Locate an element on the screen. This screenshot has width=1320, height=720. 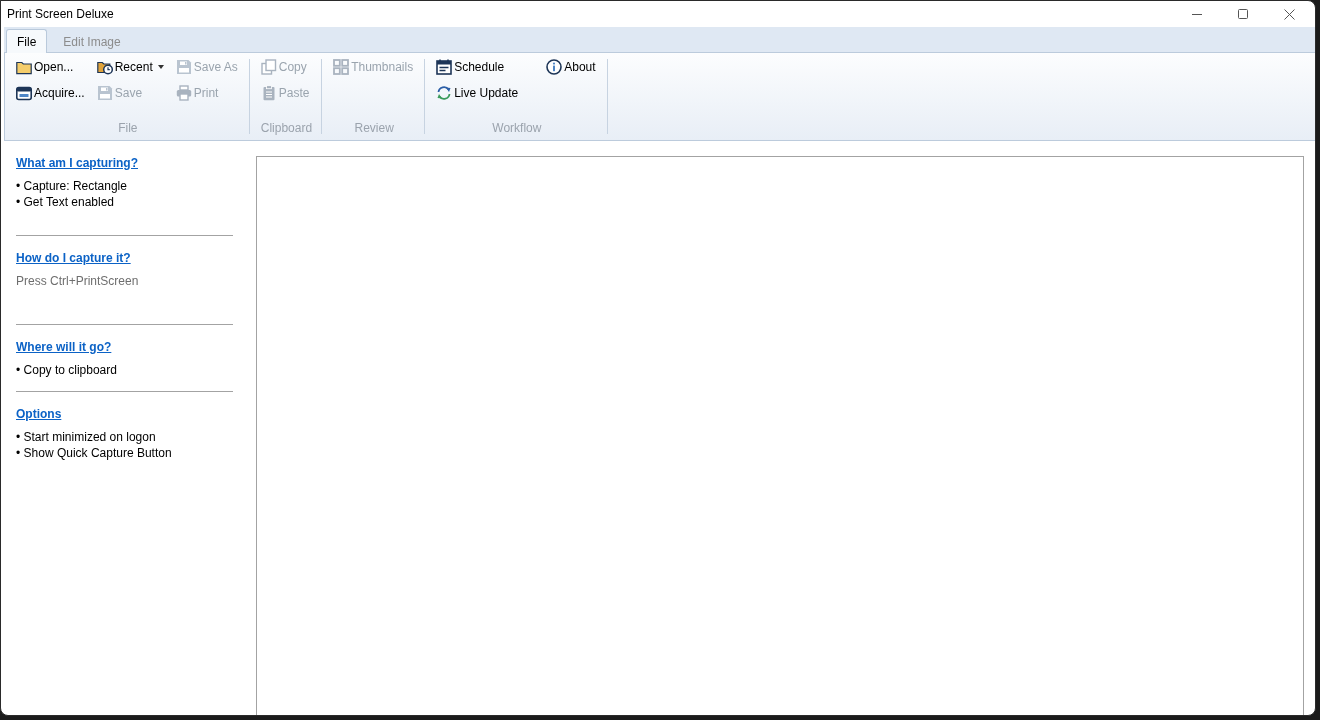
folder-clock-icon is located at coordinates (104, 67).